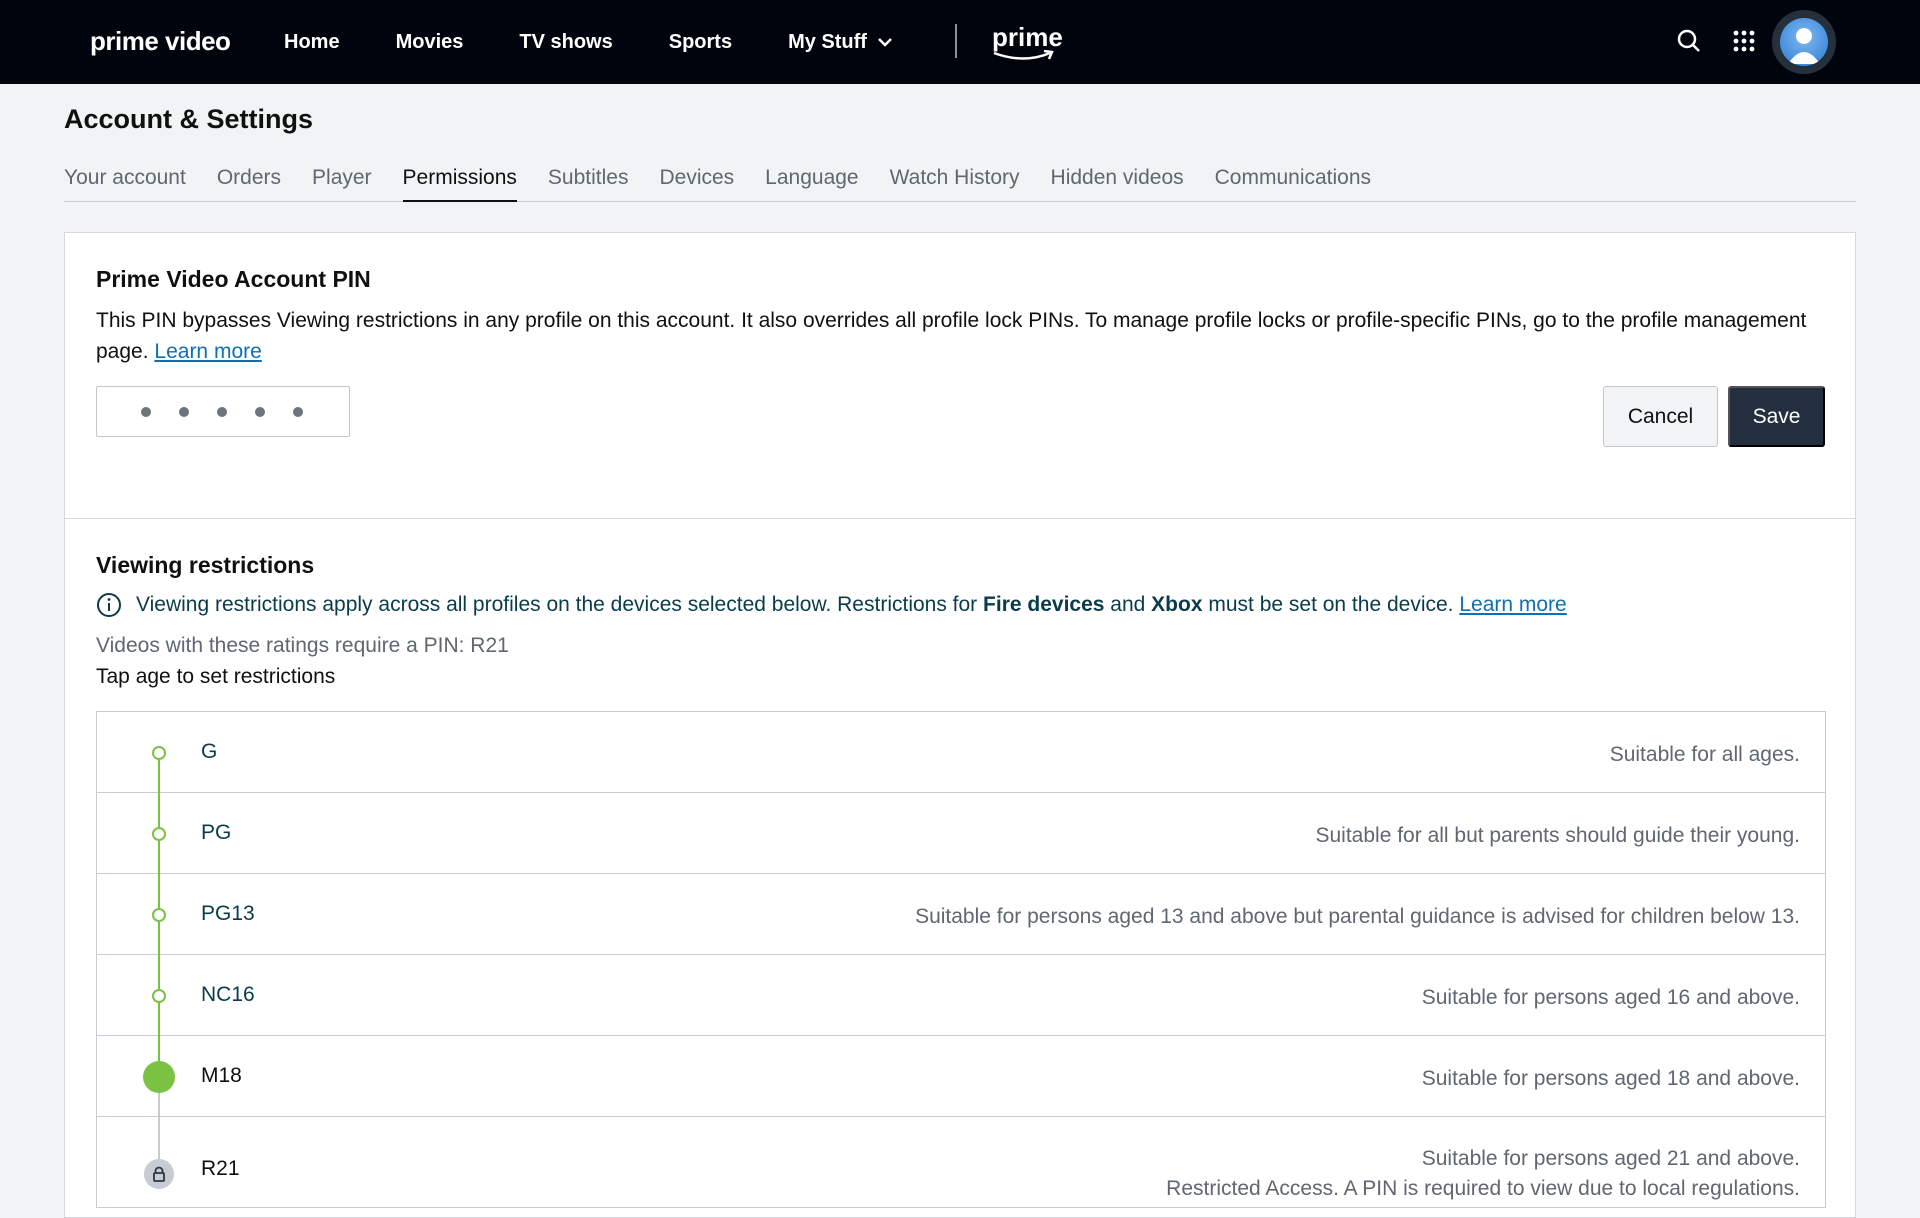  I want to click on rating-code: R21, so click(220, 1168).